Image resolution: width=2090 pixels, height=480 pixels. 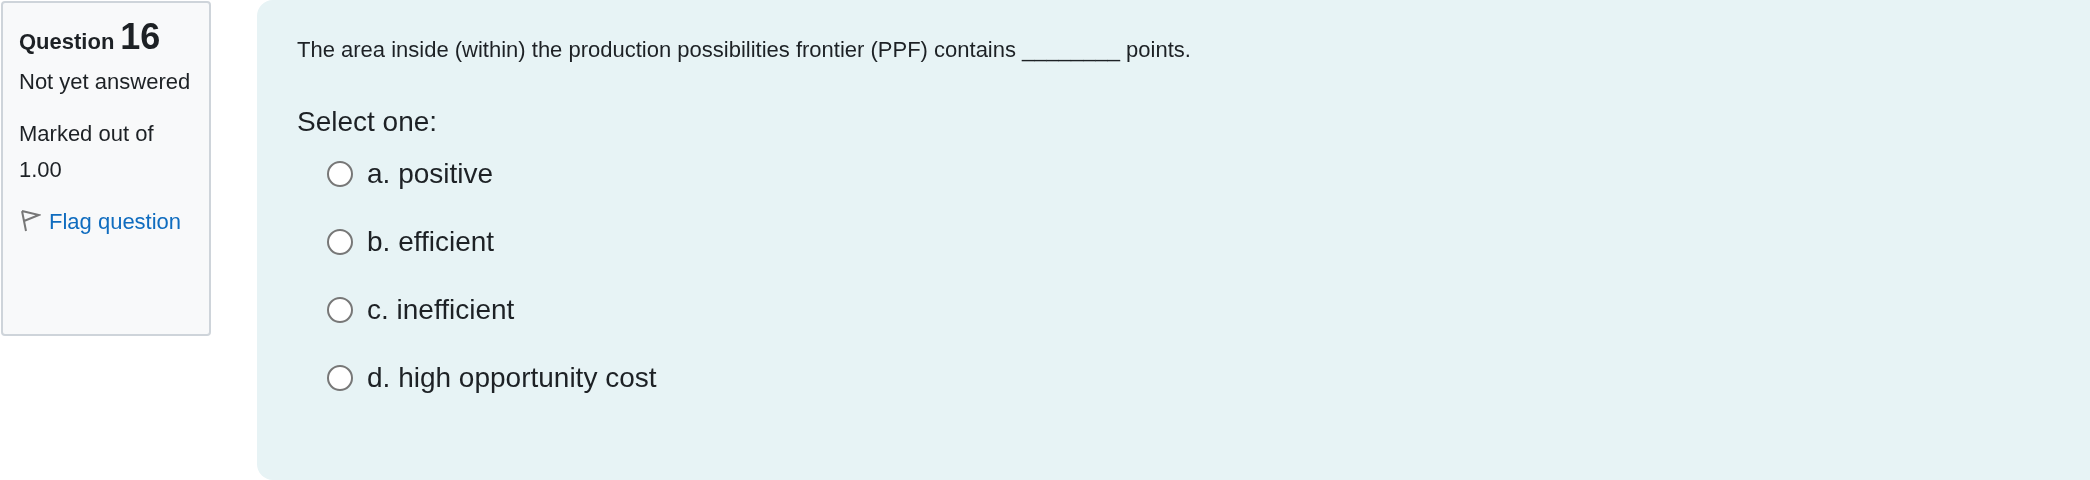 What do you see at coordinates (30, 221) in the screenshot?
I see `flag-icon` at bounding box center [30, 221].